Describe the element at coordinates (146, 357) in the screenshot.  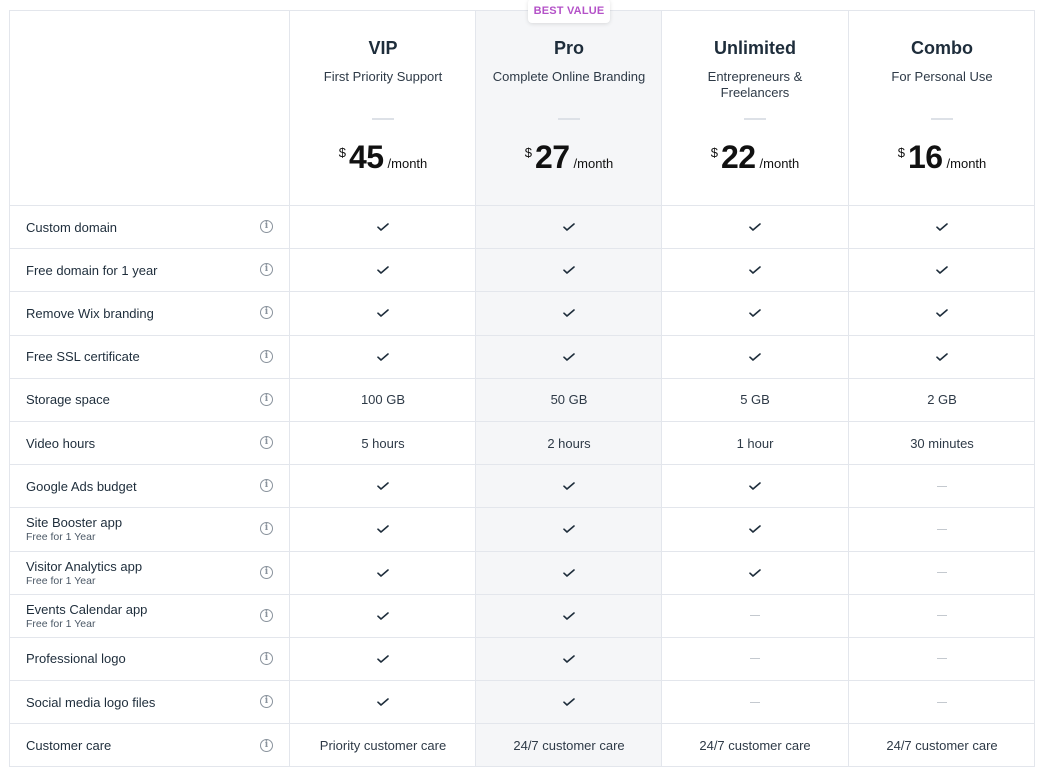
I see `feature-name: Free SSL certificate` at that location.